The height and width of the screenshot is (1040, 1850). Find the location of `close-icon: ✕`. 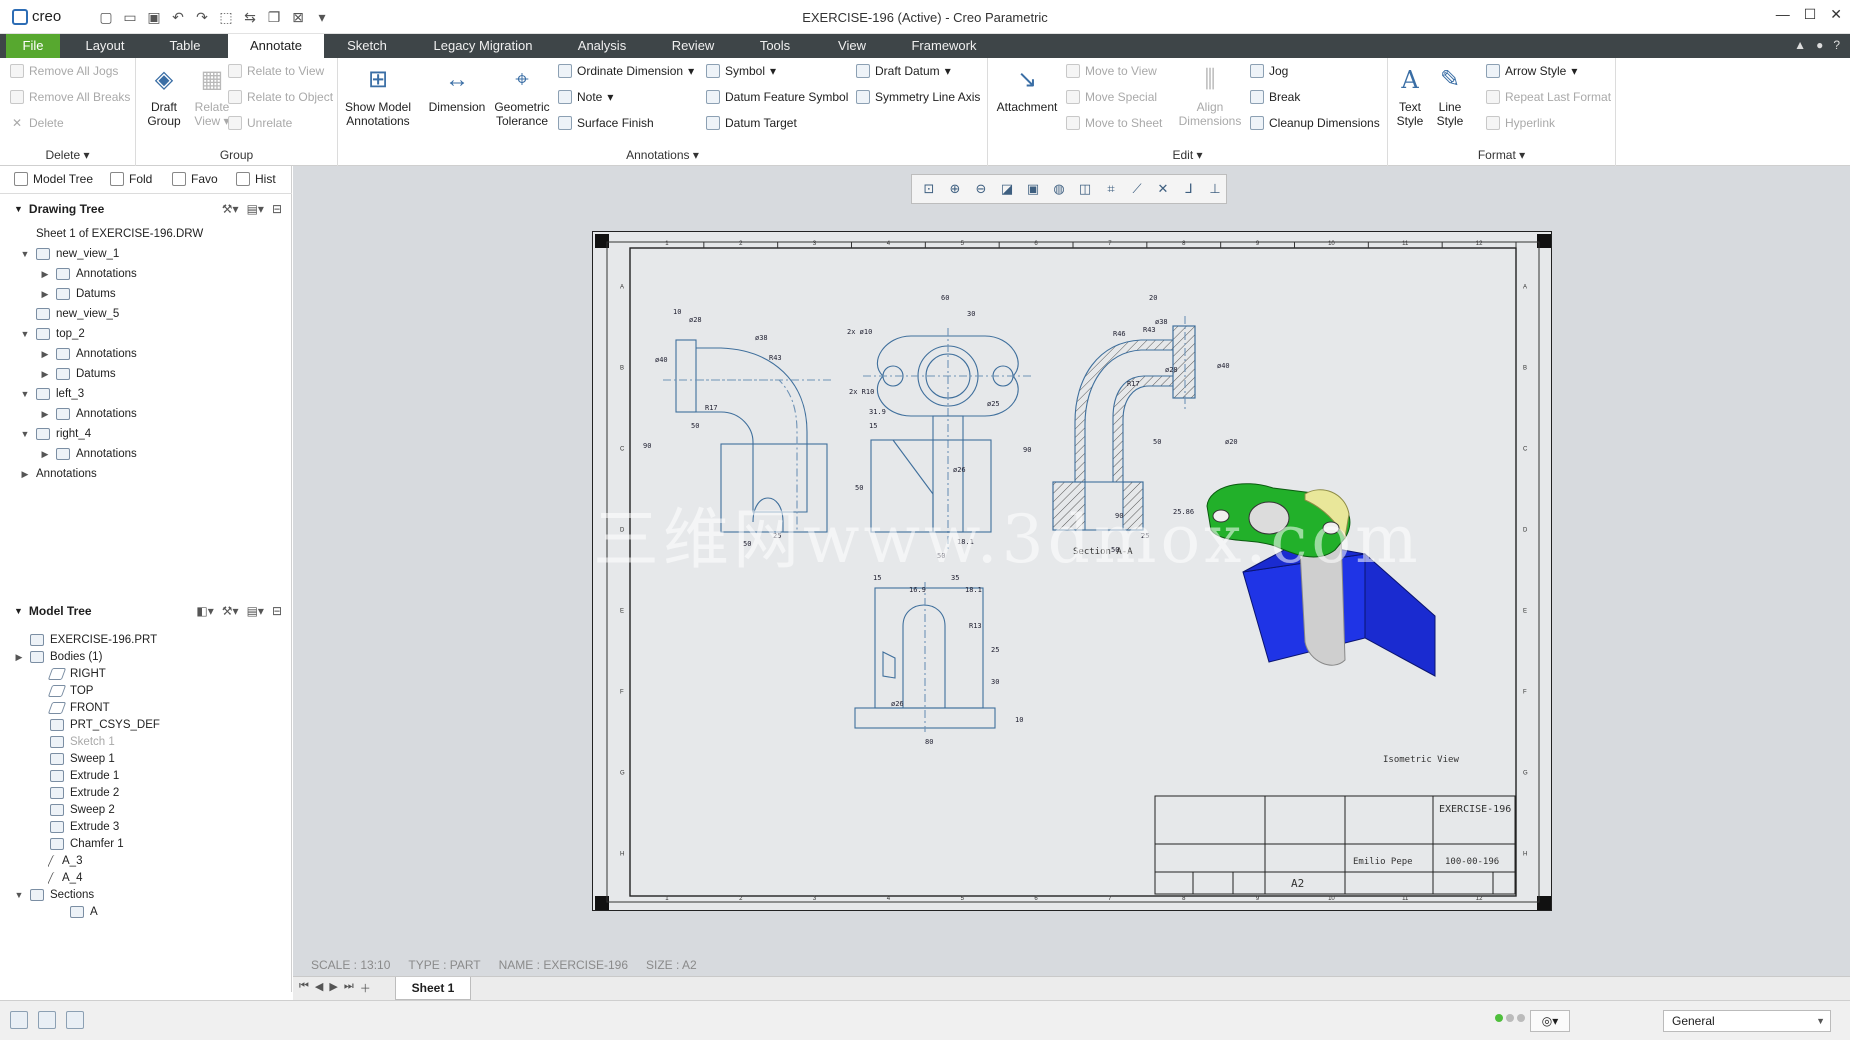

close-icon: ✕ is located at coordinates (1836, 14).